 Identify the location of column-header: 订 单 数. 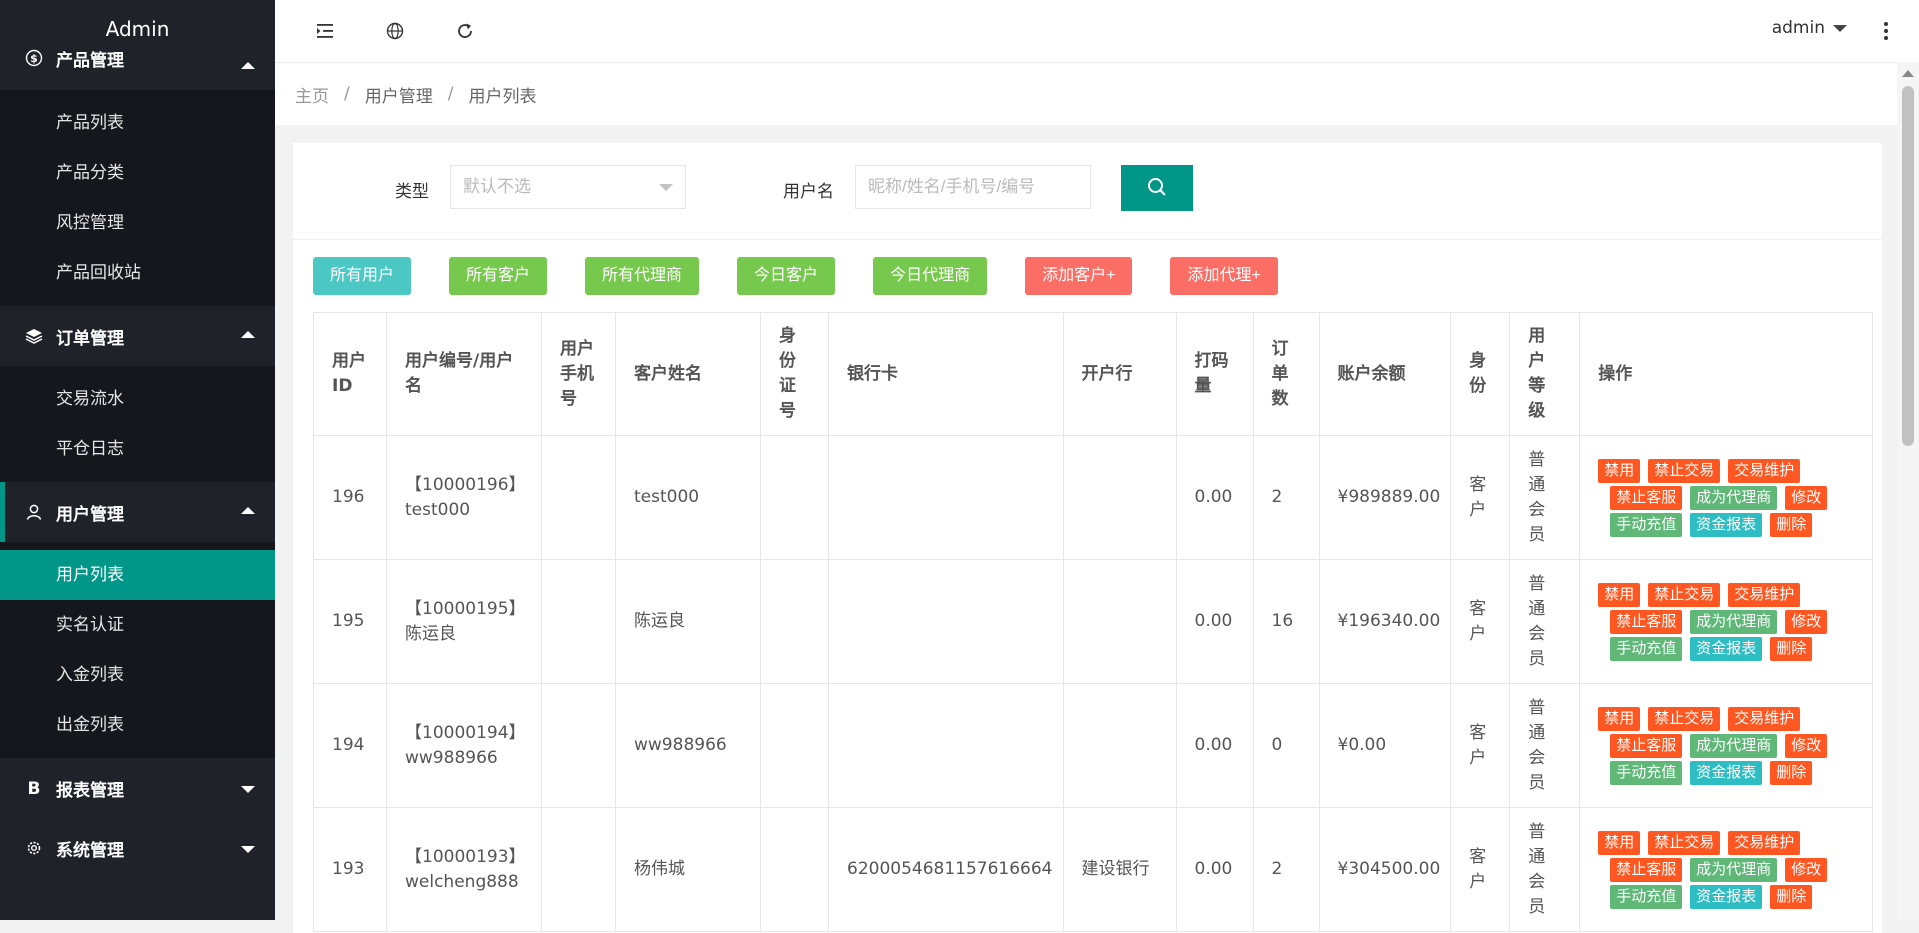
(1286, 374).